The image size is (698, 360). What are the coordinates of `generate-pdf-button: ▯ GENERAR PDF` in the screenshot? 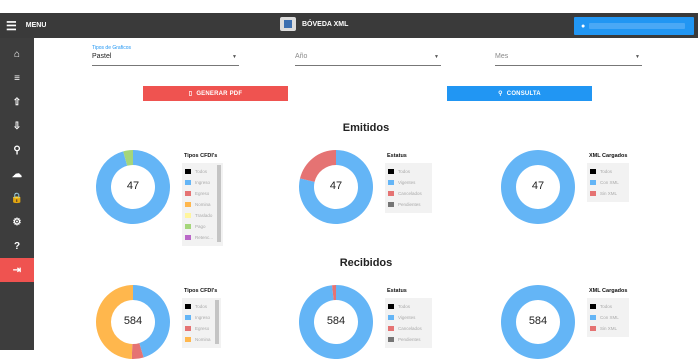 It's located at (215, 93).